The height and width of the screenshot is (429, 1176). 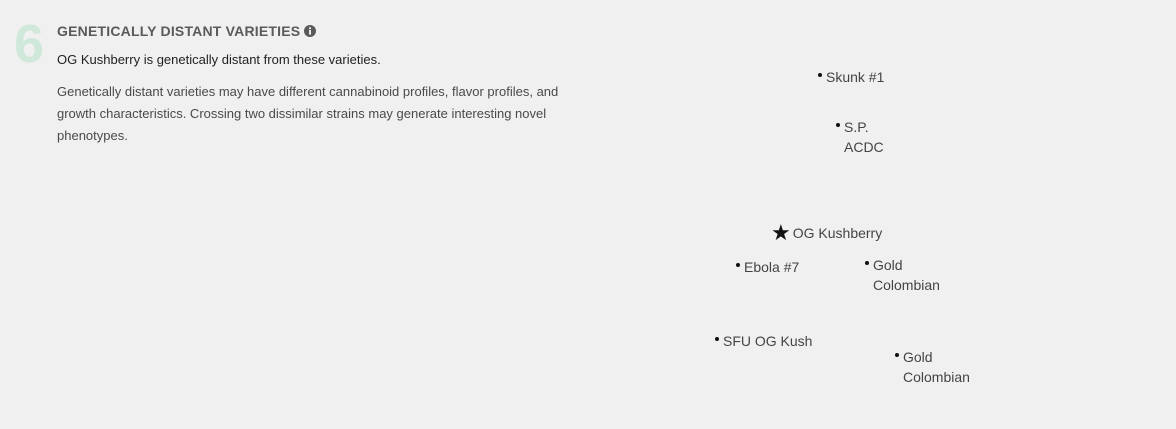 What do you see at coordinates (837, 233) in the screenshot?
I see `target-strain-label: OG Kushberry` at bounding box center [837, 233].